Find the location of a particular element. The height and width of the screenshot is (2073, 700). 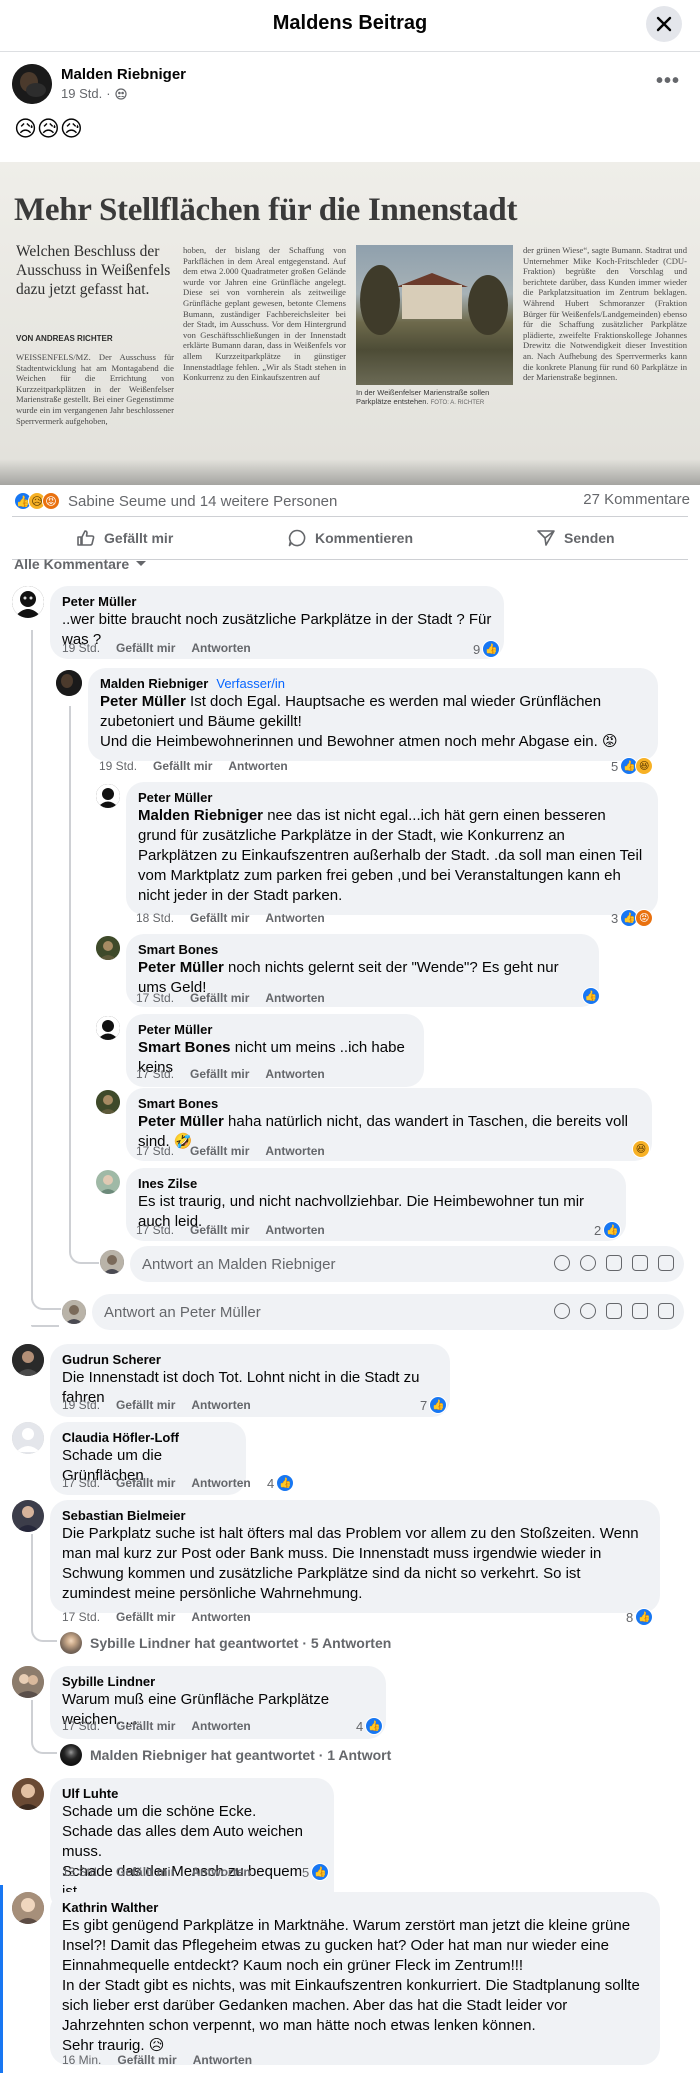

comment-reaction-count: 👍 is located at coordinates (591, 996).